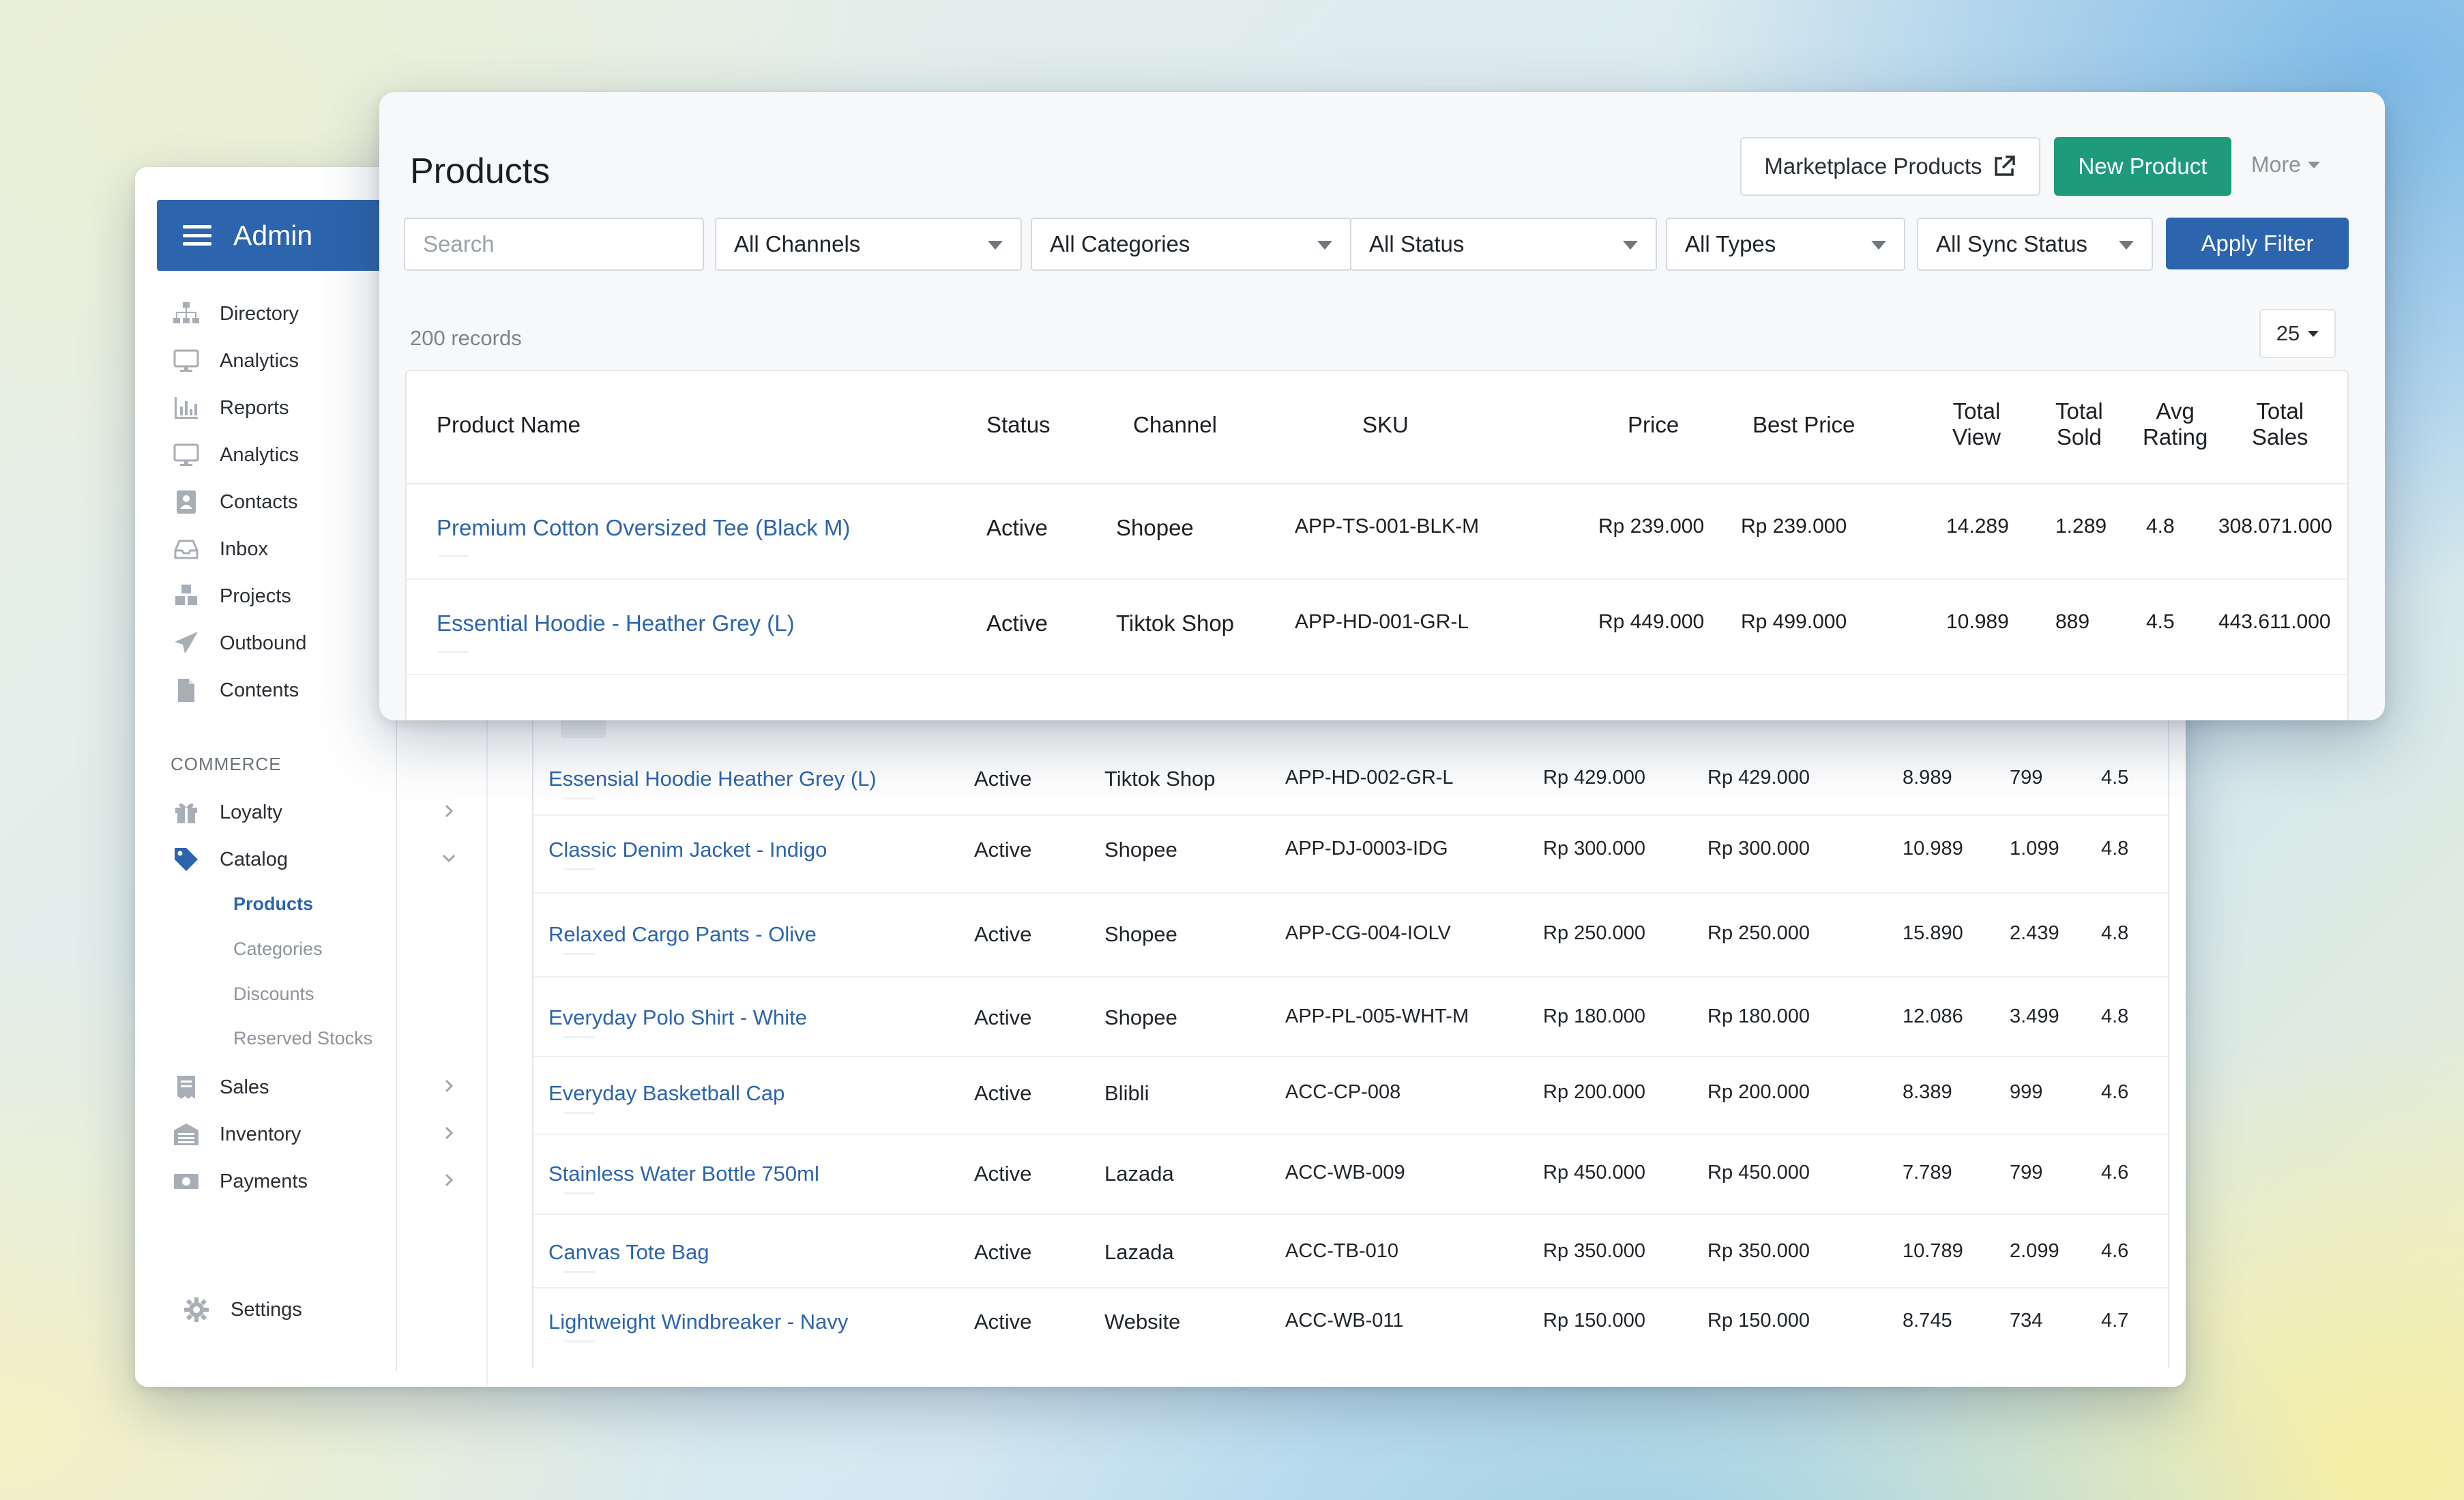  I want to click on cell-best-price: Rp 180.000, so click(1758, 1016).